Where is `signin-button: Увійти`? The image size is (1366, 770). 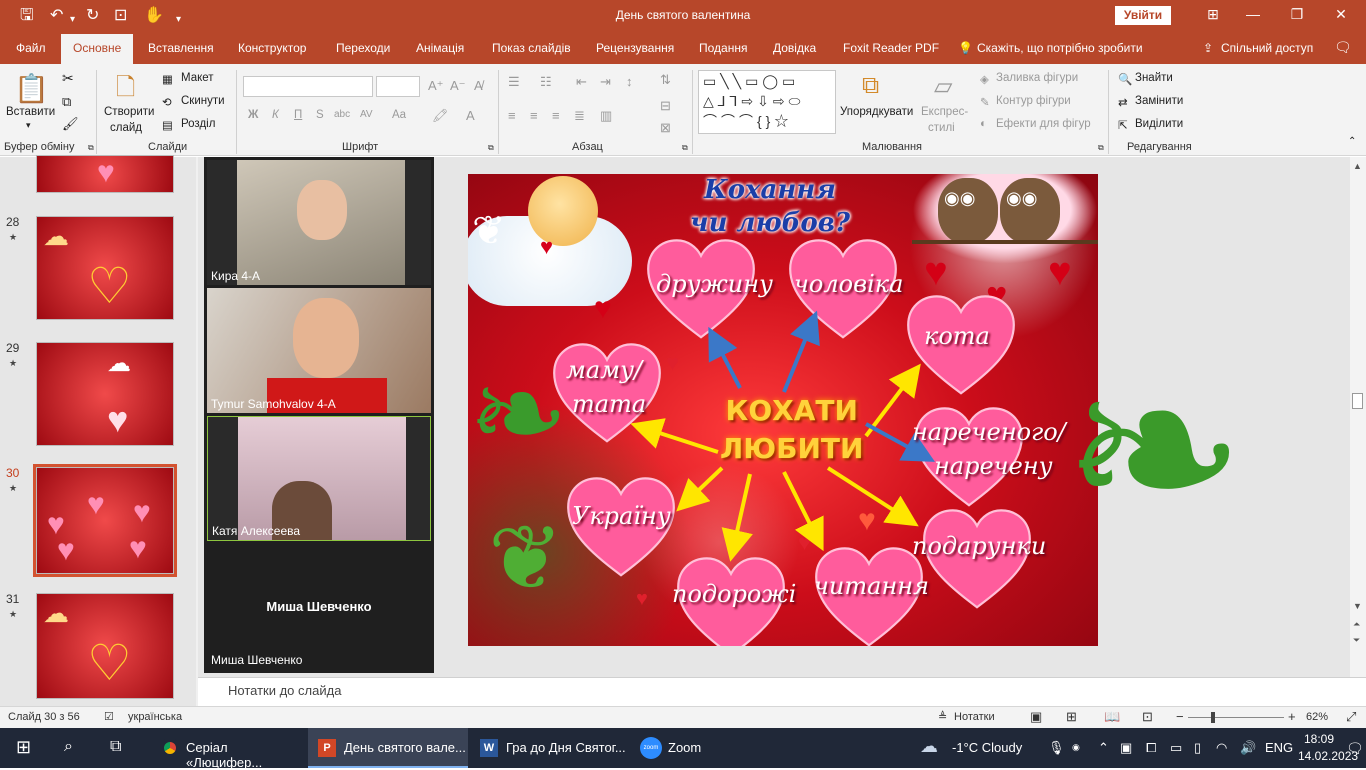
signin-button: Увійти is located at coordinates (1143, 15).